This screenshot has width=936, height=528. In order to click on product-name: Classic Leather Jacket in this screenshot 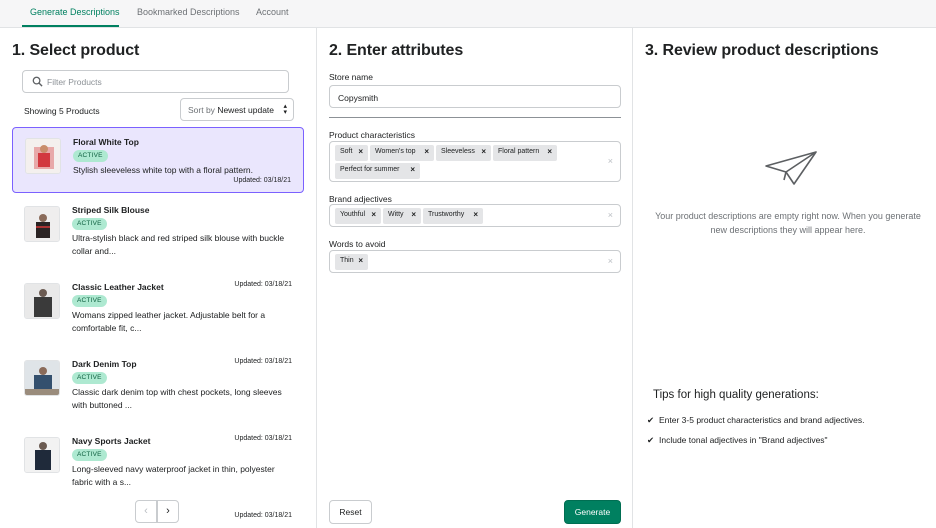, I will do `click(118, 287)`.